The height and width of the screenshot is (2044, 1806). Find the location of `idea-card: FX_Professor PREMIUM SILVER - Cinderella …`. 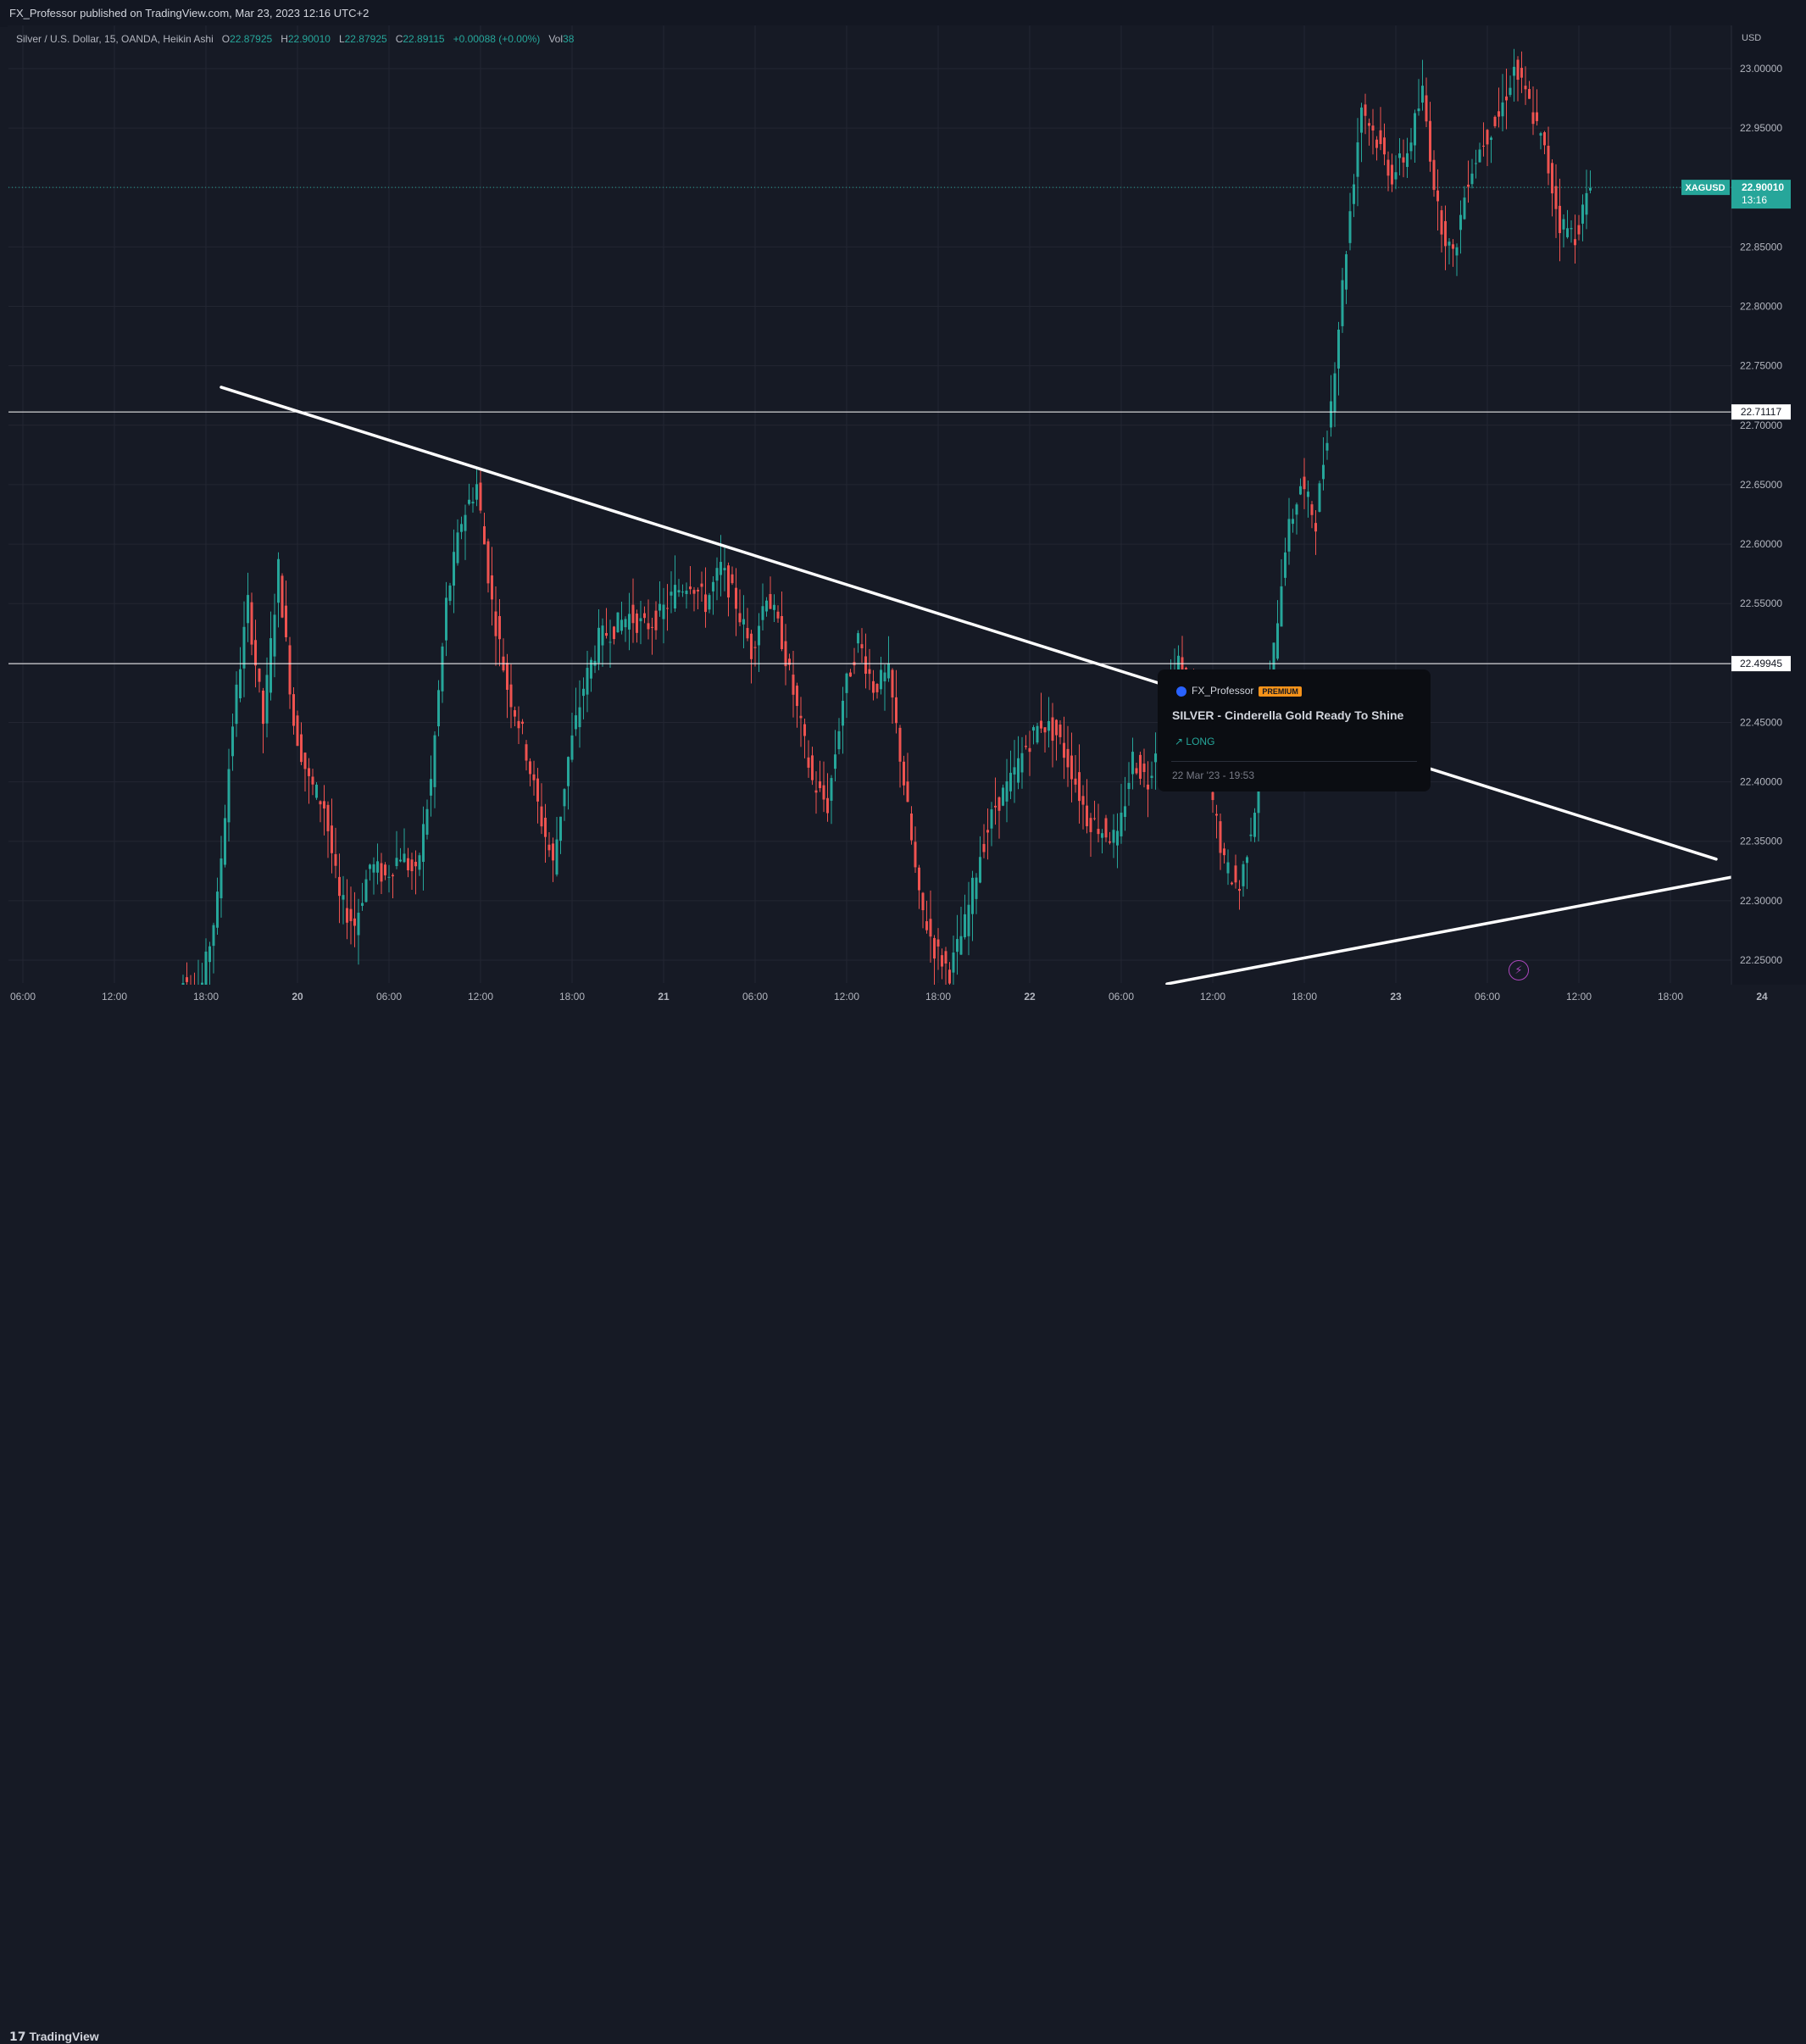

idea-card: FX_Professor PREMIUM SILVER - Cinderella … is located at coordinates (1294, 730).